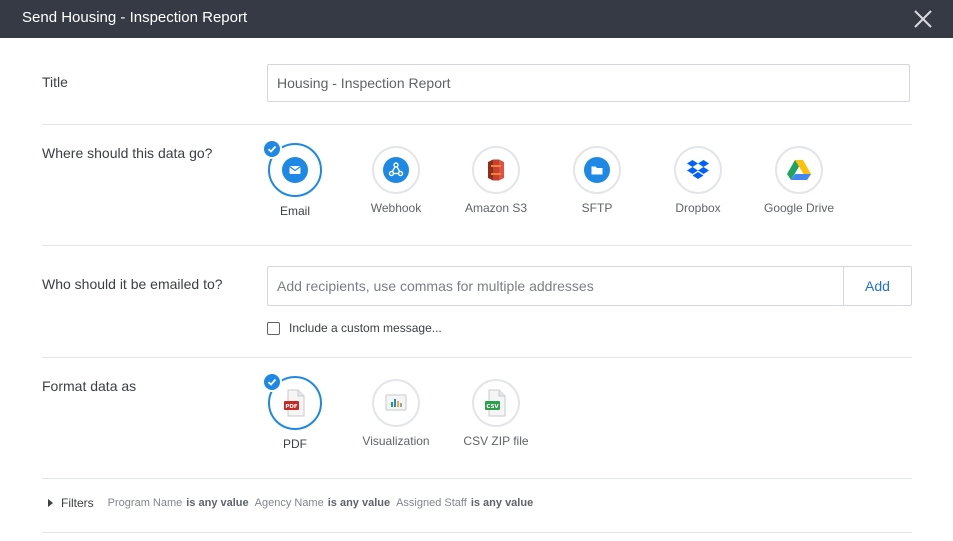 The width and height of the screenshot is (953, 541). I want to click on dialog-title: Send Housing - Inspection Report, so click(135, 17).